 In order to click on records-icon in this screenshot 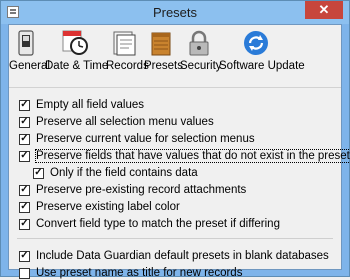, I will do `click(124, 43)`.